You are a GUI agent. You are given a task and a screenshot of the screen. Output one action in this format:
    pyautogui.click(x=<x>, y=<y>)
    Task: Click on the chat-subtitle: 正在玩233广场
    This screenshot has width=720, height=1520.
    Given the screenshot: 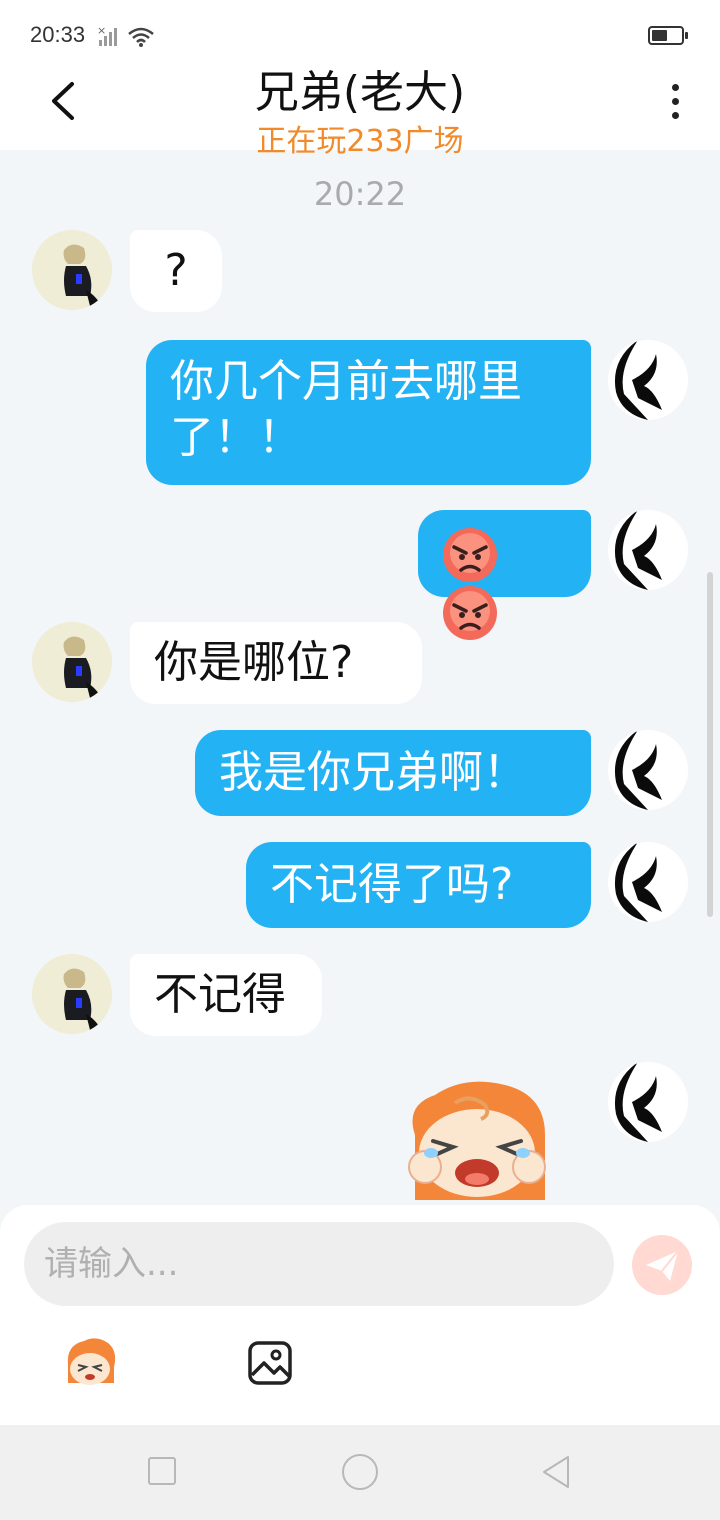 What is the action you would take?
    pyautogui.click(x=360, y=141)
    